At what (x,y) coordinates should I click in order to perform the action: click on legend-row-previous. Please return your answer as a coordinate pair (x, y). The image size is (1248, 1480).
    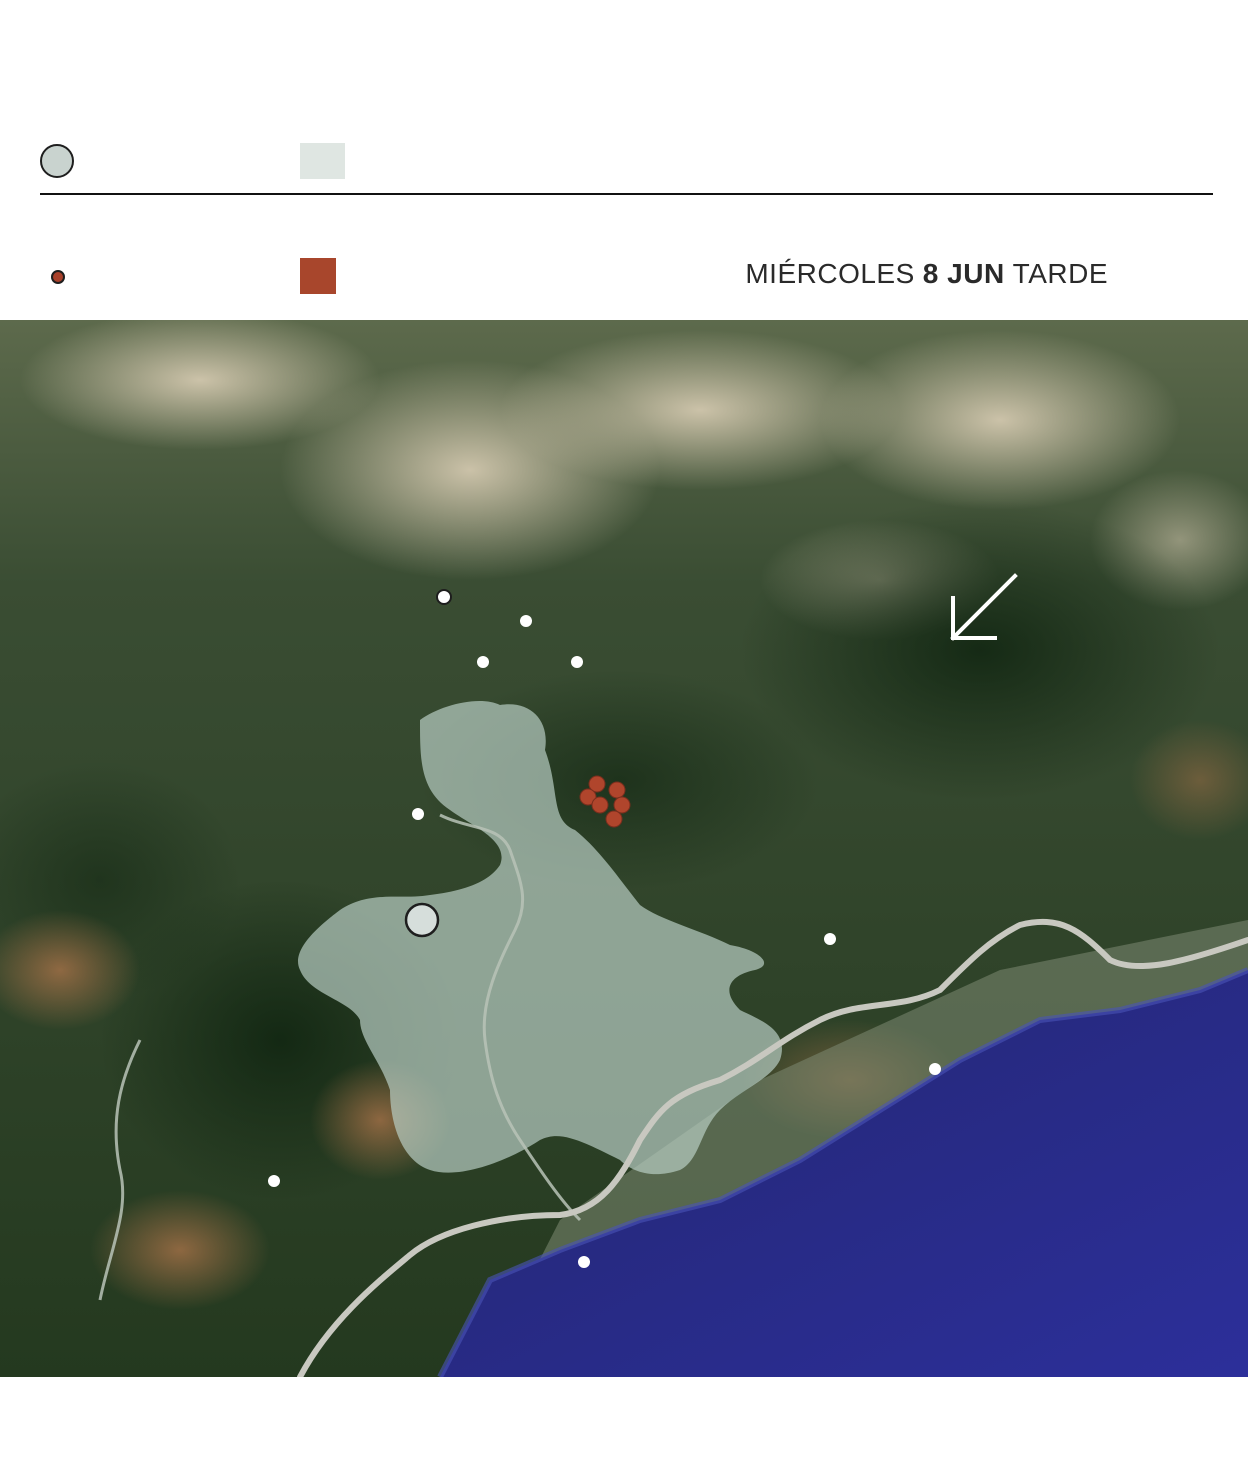
    Looking at the image, I should click on (624, 160).